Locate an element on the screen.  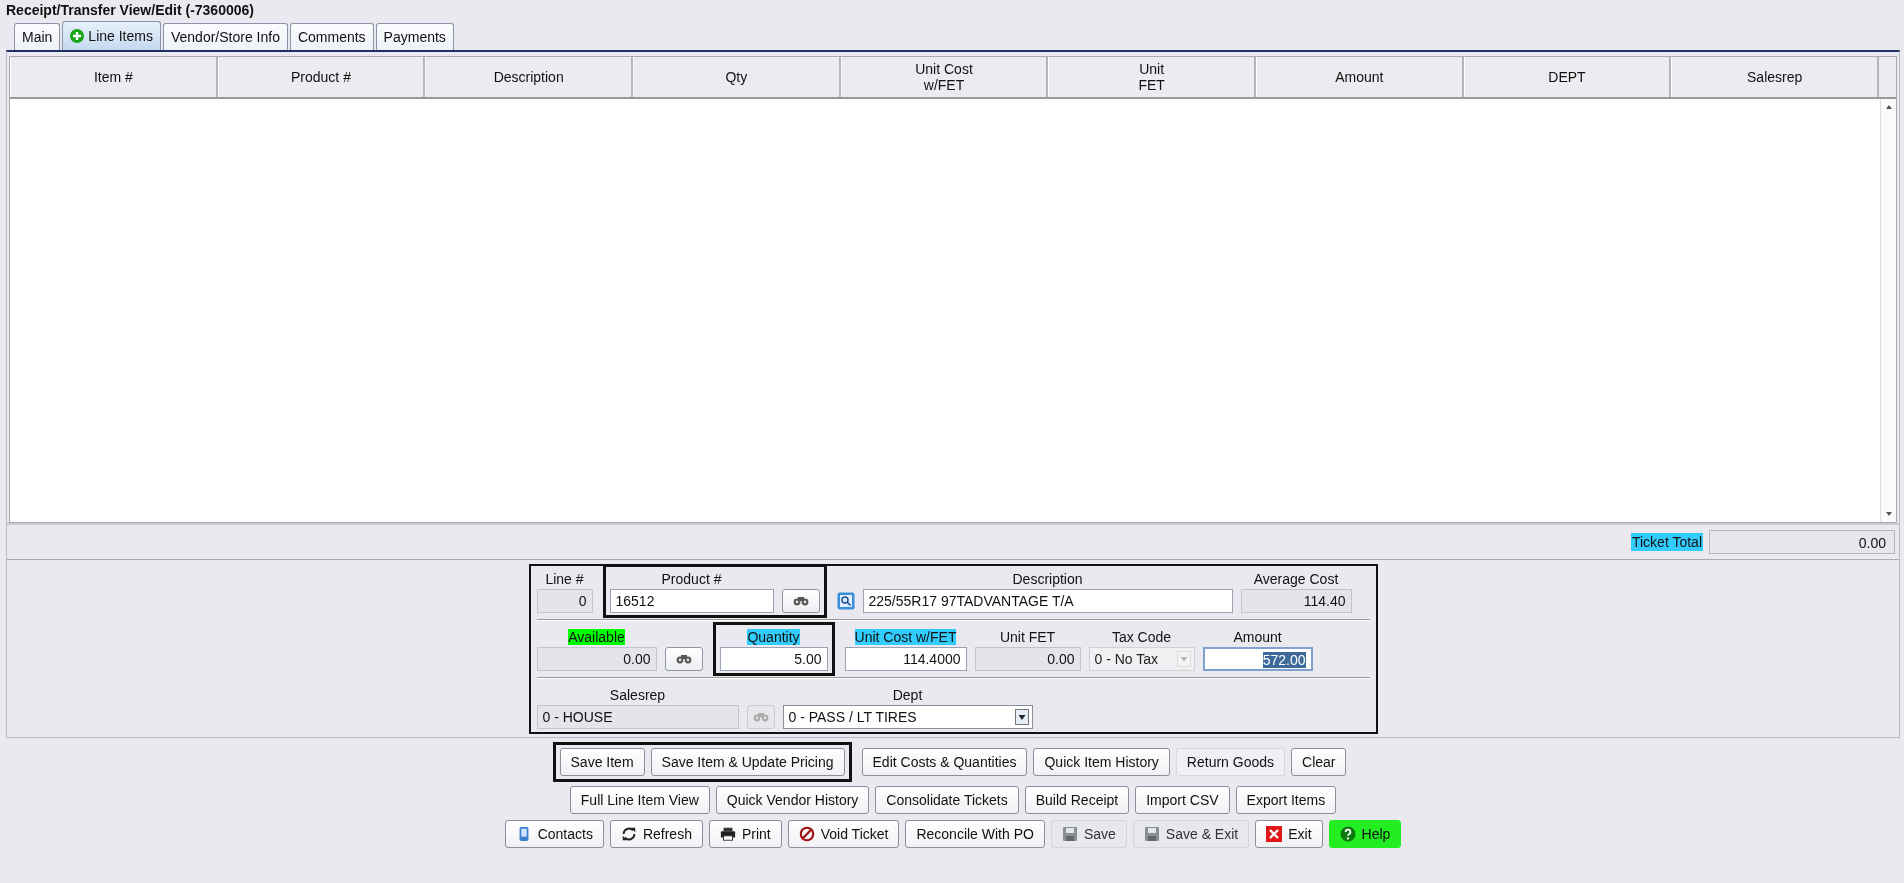
tab: Comments is located at coordinates (331, 36).